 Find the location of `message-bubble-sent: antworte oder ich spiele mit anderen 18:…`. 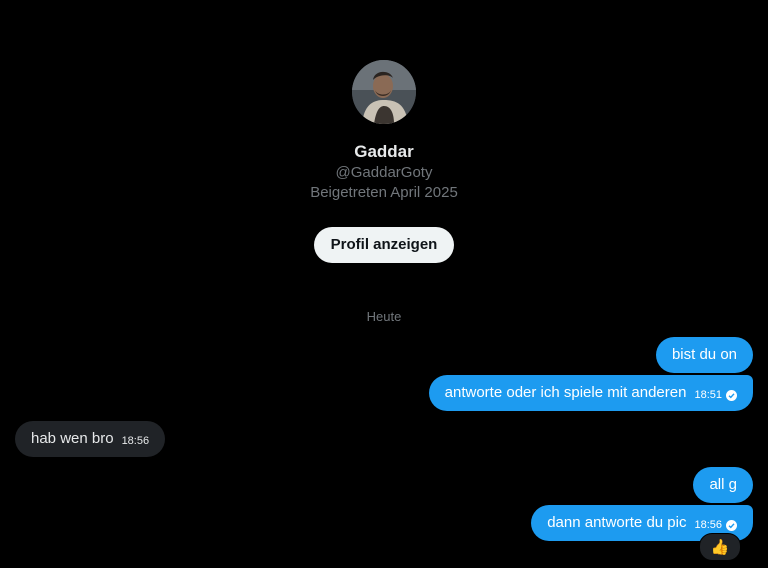

message-bubble-sent: antworte oder ich spiele mit anderen 18:… is located at coordinates (590, 393).